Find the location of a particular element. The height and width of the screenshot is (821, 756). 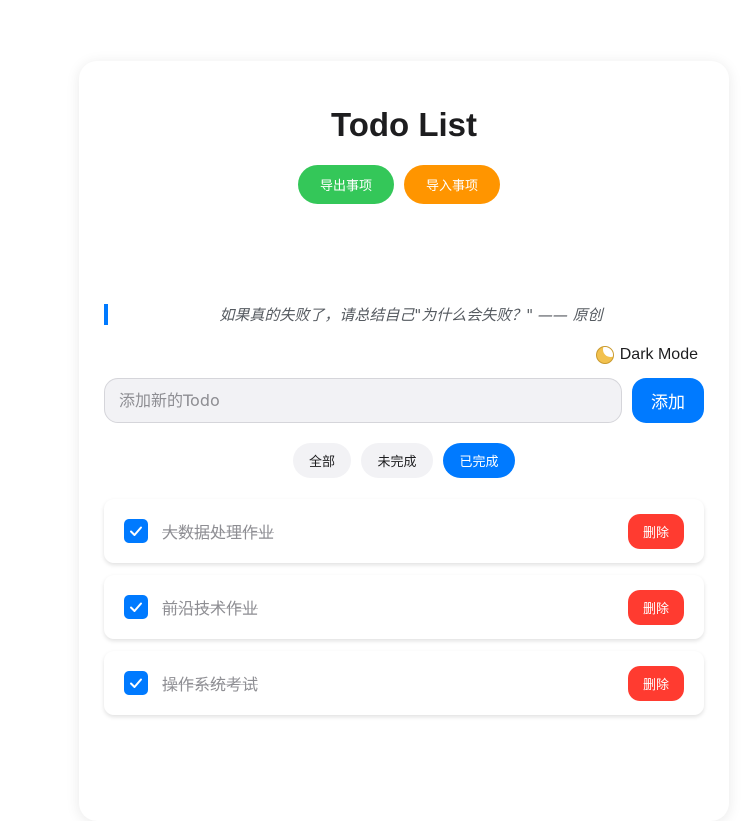

filter-bar: 全部 未完成 已完成 is located at coordinates (404, 460).